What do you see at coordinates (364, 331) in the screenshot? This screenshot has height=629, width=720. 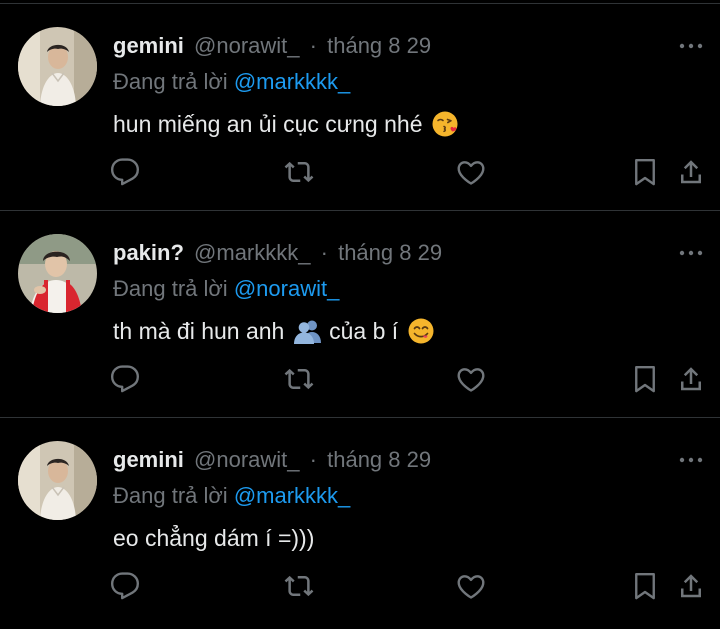 I see `tweet-text-content: của b í` at bounding box center [364, 331].